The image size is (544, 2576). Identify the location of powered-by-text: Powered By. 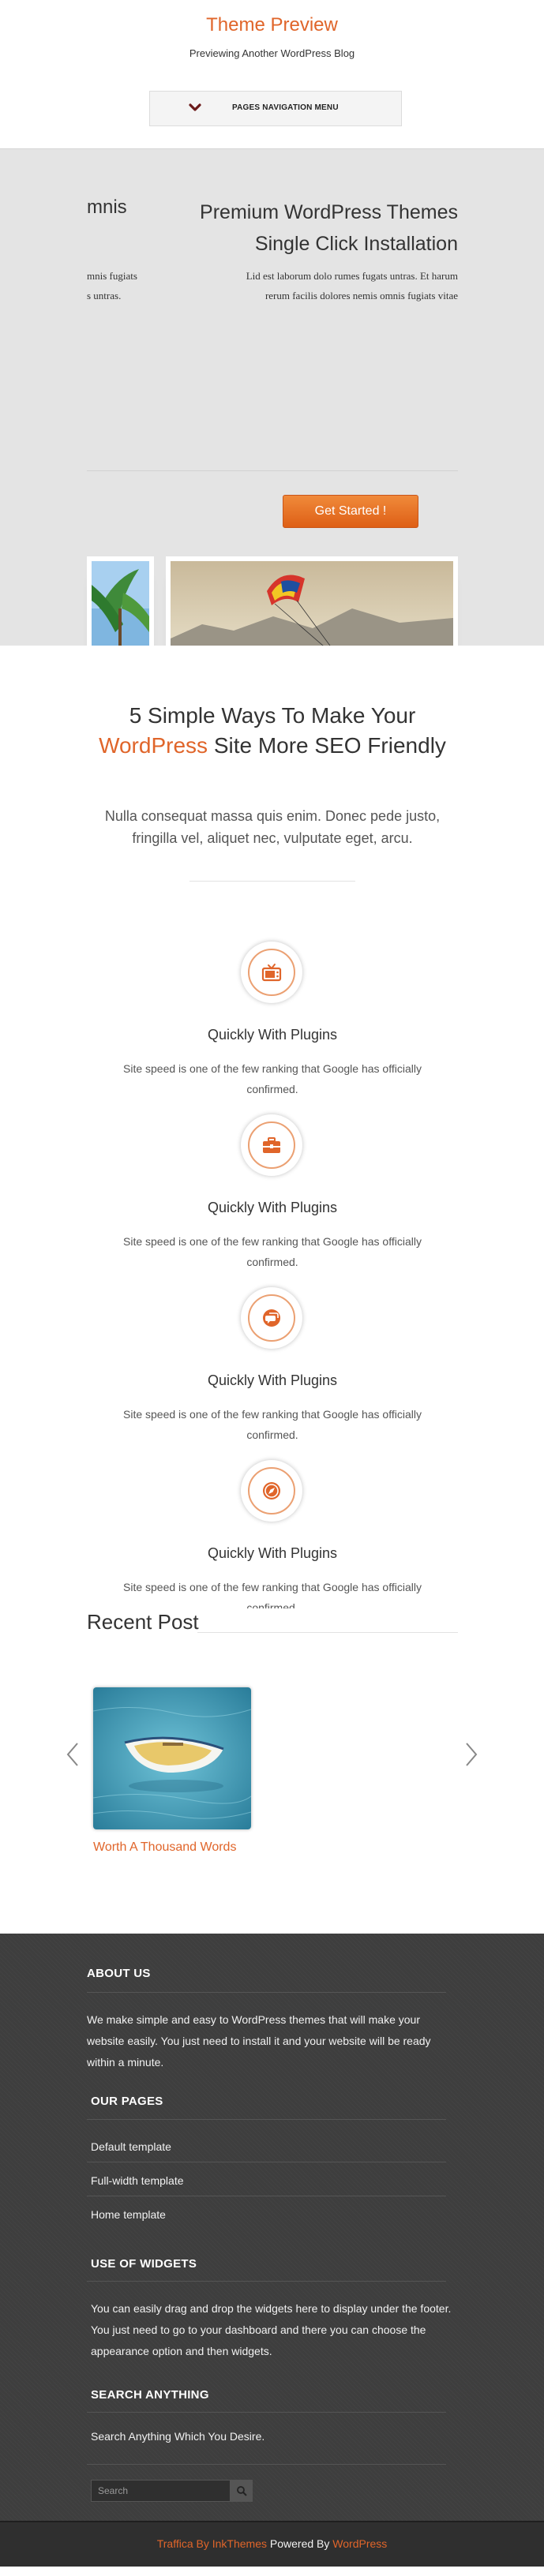
(299, 2543).